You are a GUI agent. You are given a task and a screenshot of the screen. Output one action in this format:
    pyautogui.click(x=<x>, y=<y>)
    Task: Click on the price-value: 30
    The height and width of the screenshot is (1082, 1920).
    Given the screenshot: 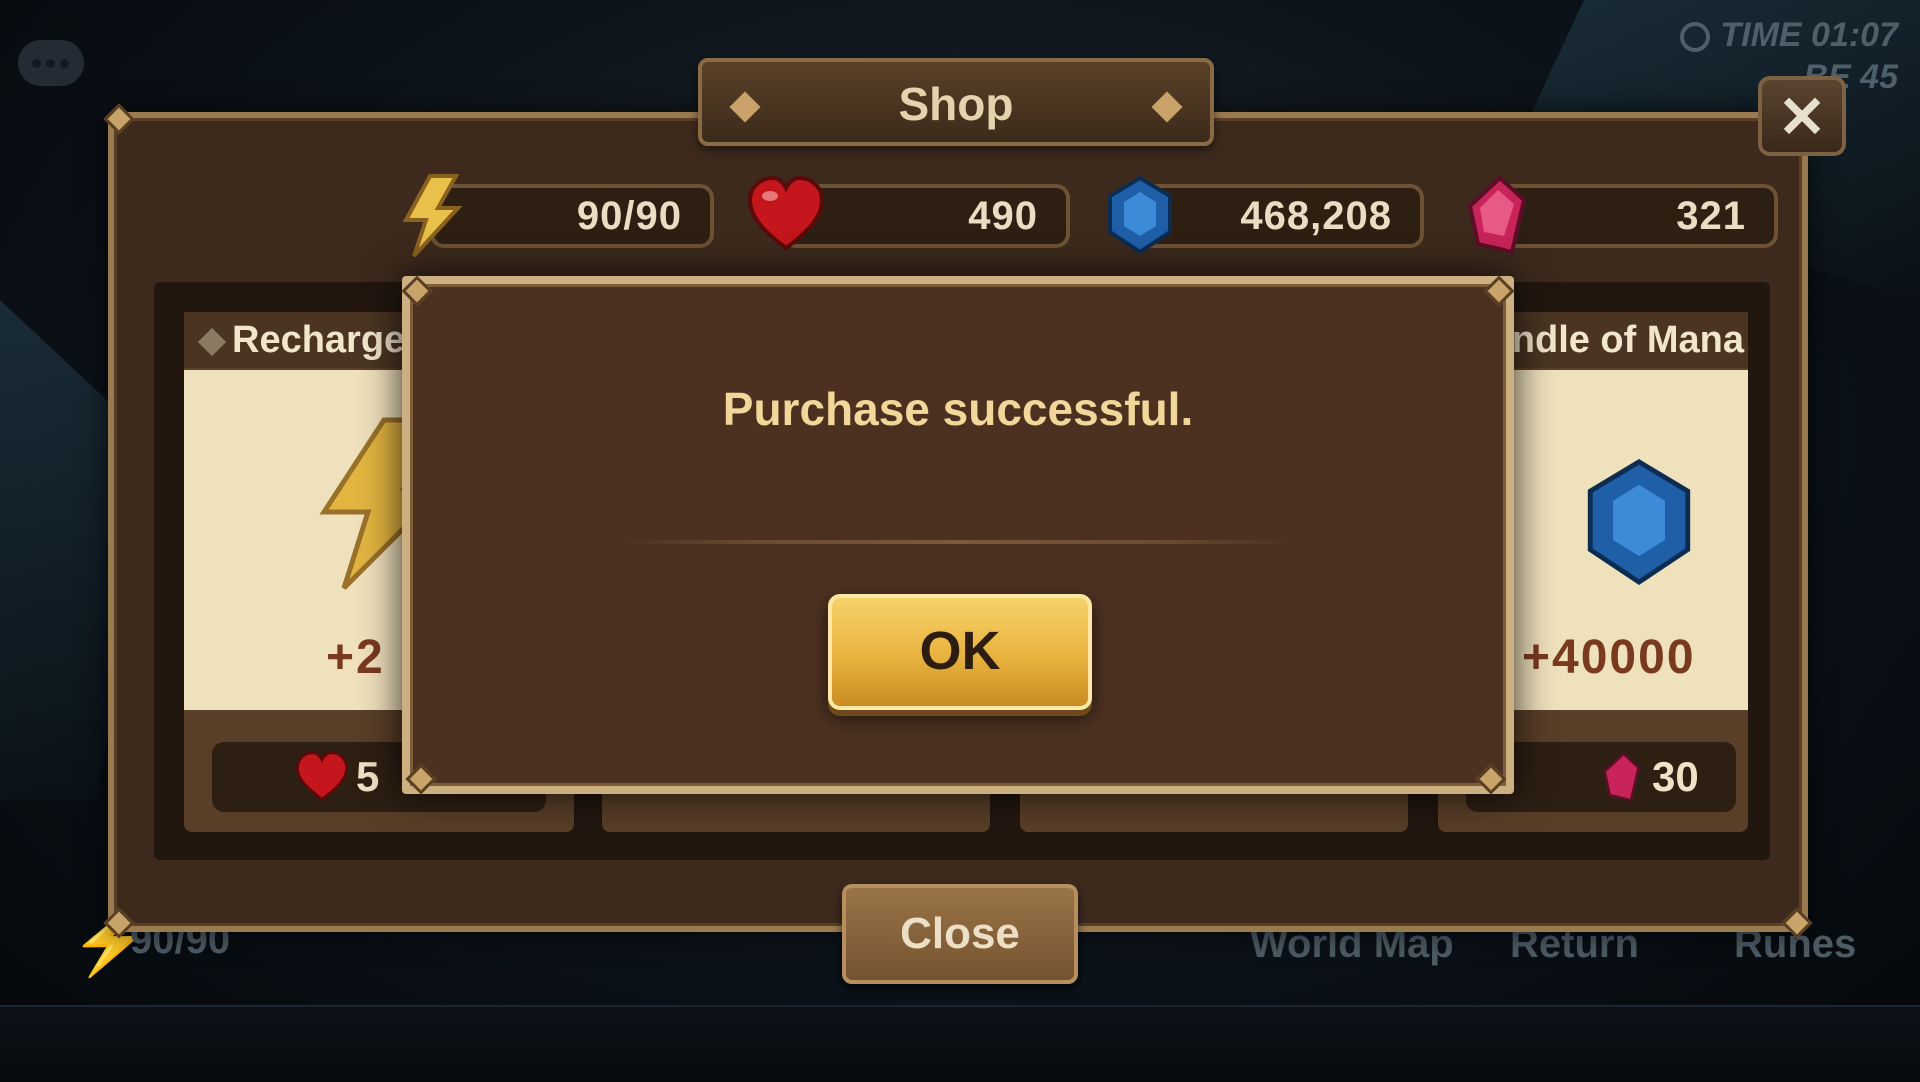 What is the action you would take?
    pyautogui.click(x=1675, y=776)
    